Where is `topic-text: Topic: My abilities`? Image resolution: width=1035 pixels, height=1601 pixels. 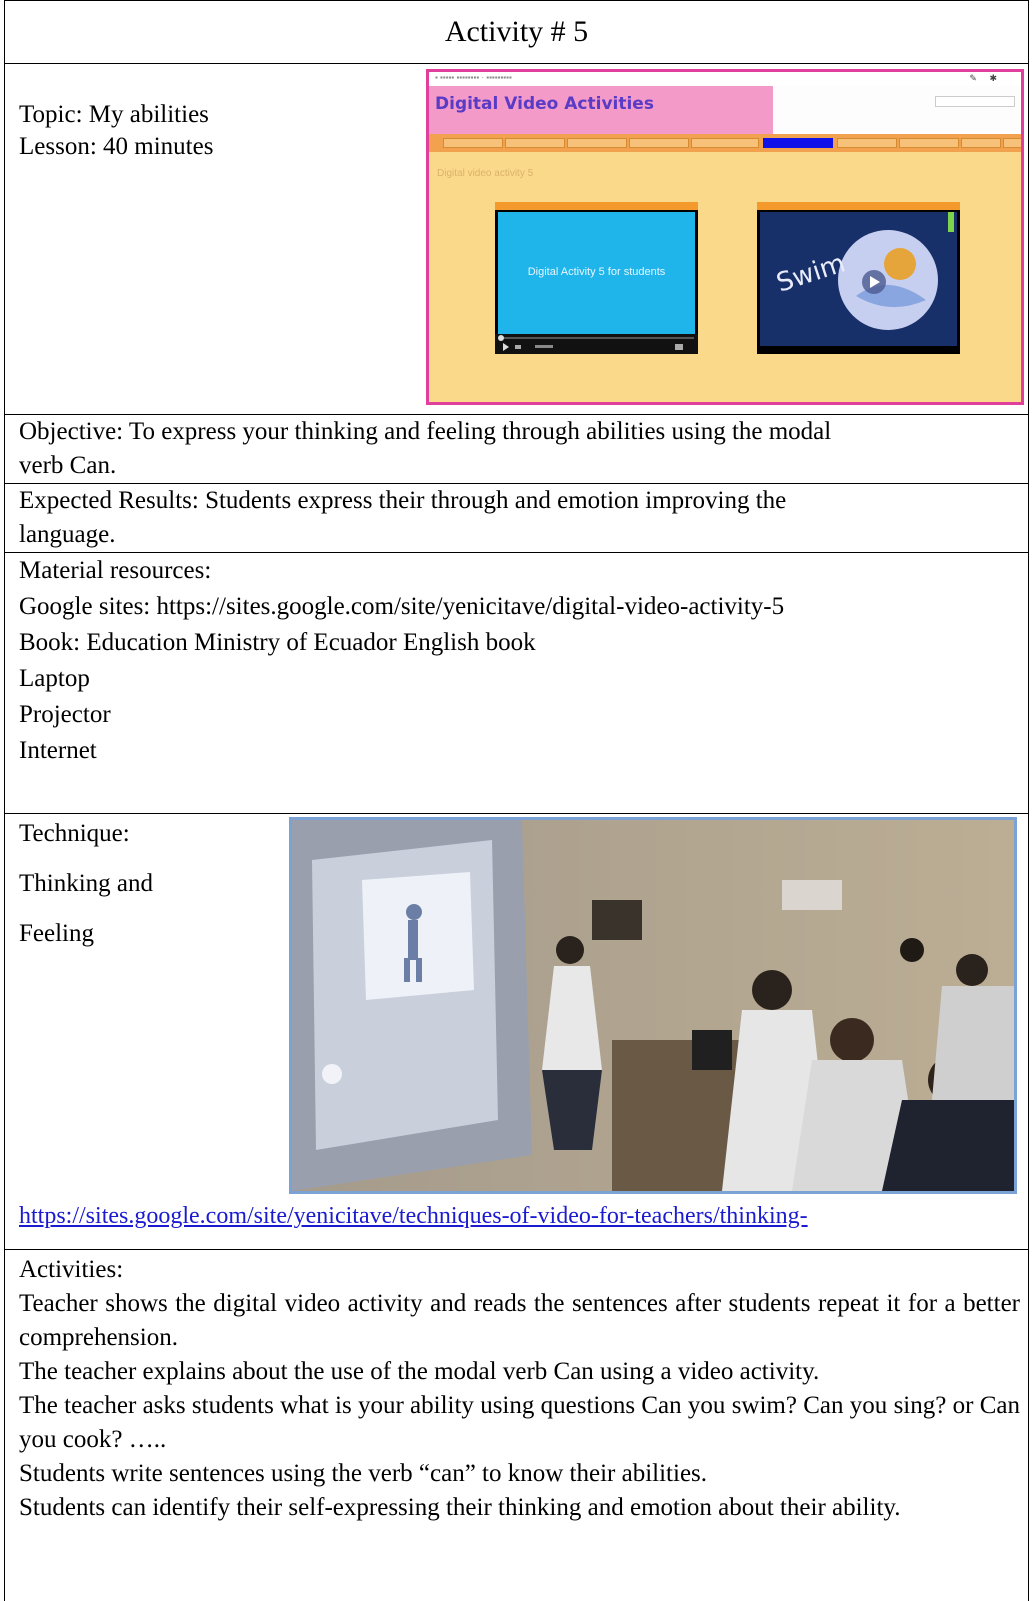 topic-text: Topic: My abilities is located at coordinates (114, 114).